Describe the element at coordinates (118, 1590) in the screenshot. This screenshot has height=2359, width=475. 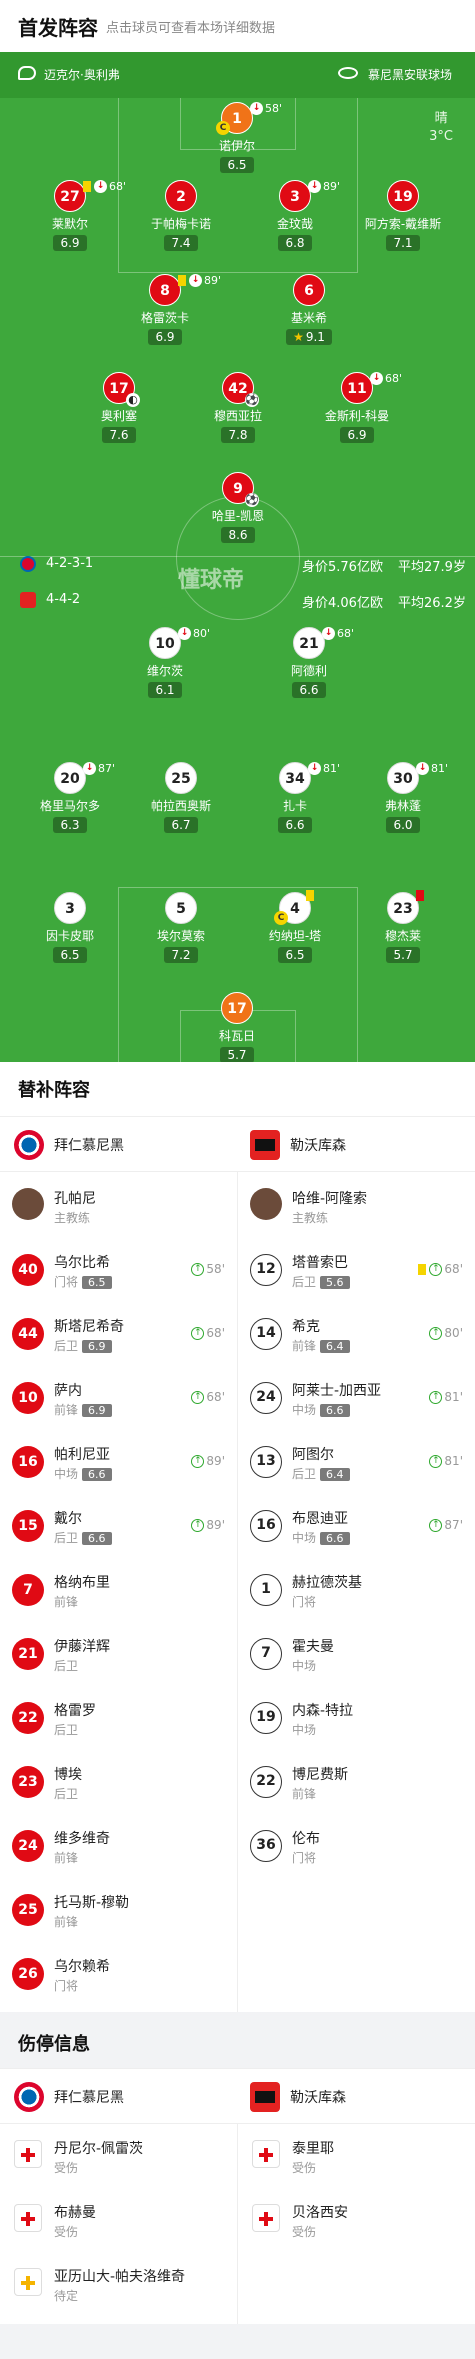
I see `sub-player-row: 7 格纳布里 前锋` at that location.